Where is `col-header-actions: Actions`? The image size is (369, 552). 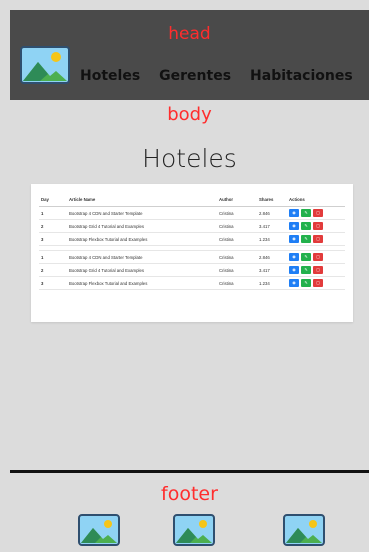
col-header-actions: Actions is located at coordinates (316, 199).